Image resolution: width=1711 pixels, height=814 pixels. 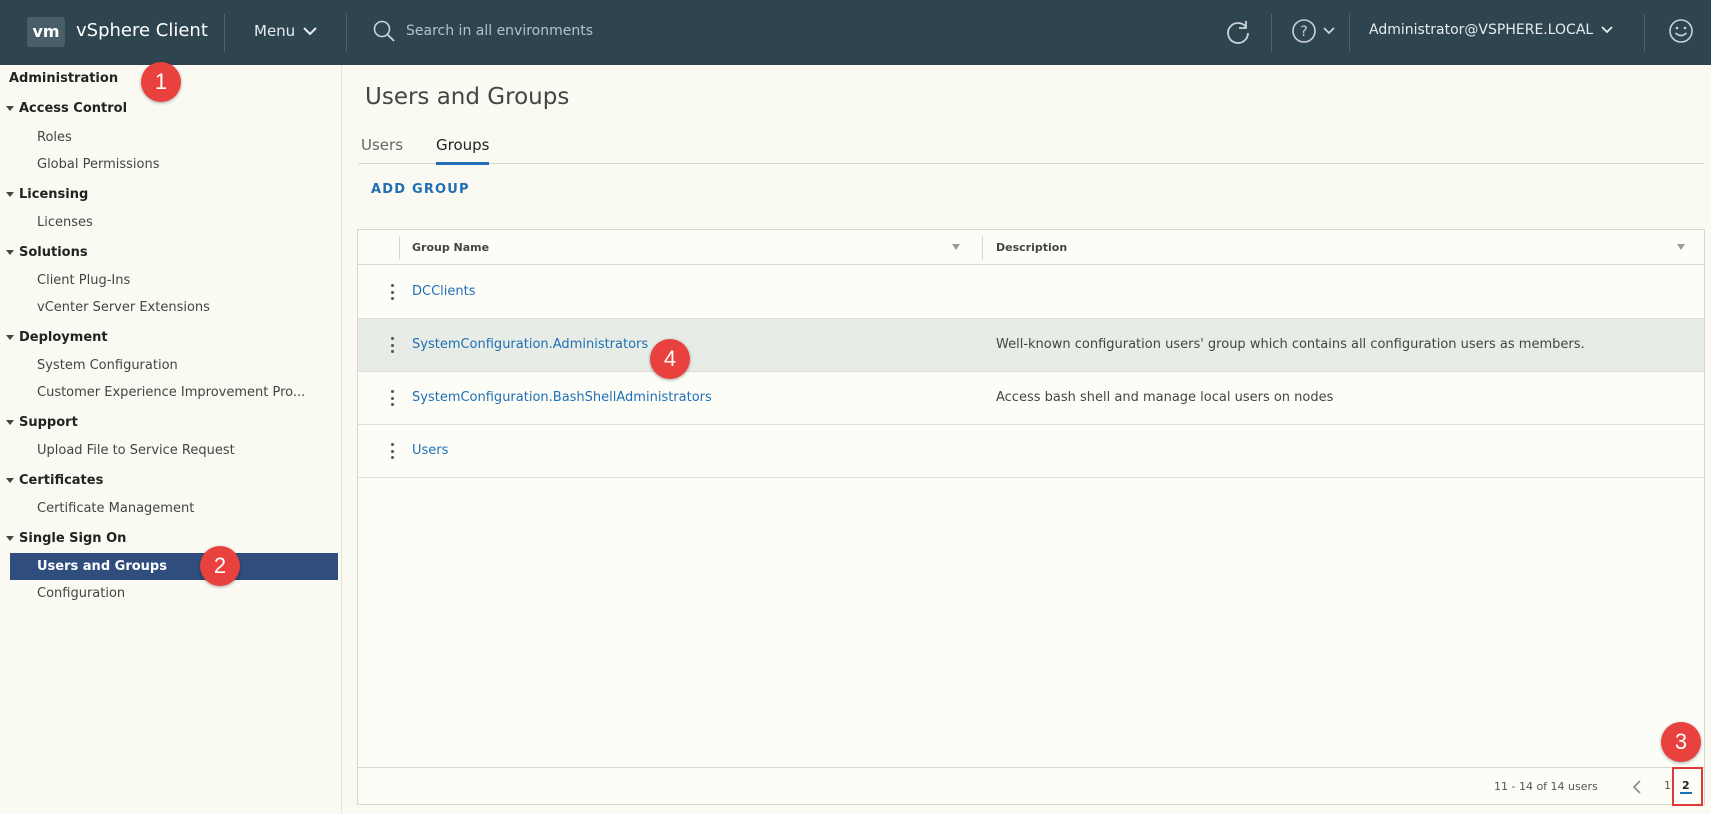 I want to click on page-title: Users and Groups, so click(x=467, y=97).